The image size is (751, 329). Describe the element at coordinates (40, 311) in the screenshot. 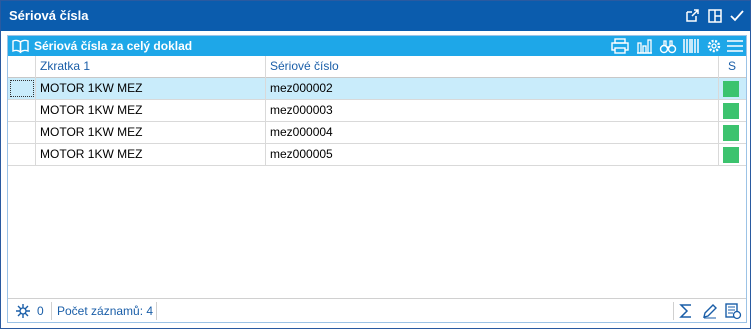

I see `filter-count: 0` at that location.